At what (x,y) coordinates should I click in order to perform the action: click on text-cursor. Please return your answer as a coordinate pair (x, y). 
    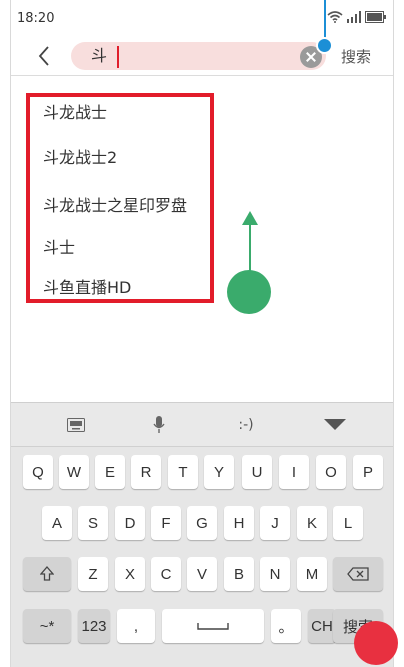
    Looking at the image, I should click on (118, 57).